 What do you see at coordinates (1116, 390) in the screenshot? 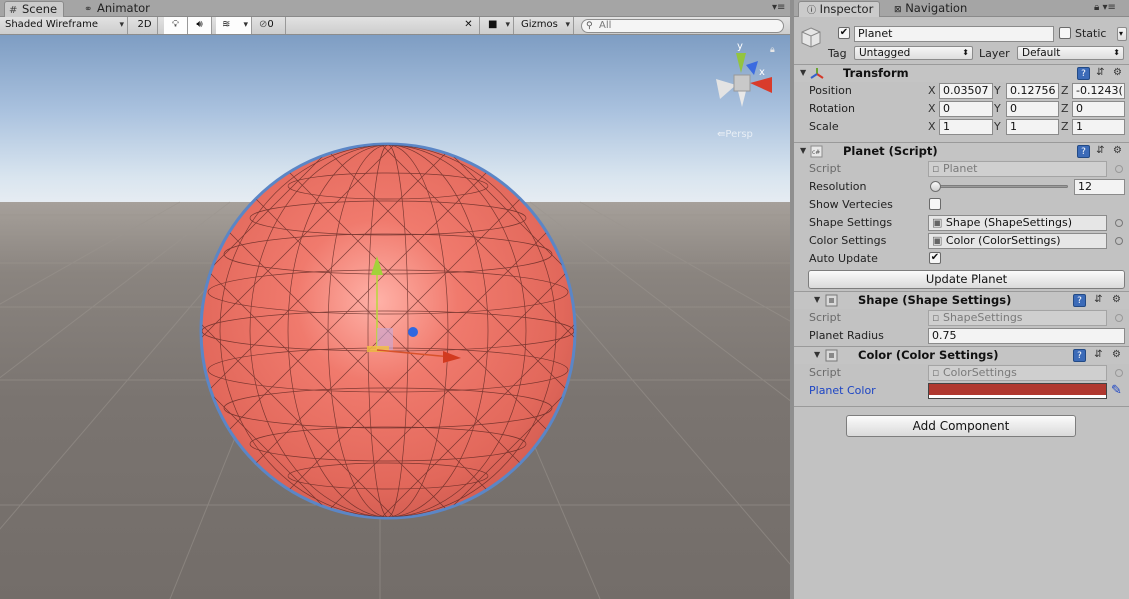
I see `eyedropper-icon: ✎` at bounding box center [1116, 390].